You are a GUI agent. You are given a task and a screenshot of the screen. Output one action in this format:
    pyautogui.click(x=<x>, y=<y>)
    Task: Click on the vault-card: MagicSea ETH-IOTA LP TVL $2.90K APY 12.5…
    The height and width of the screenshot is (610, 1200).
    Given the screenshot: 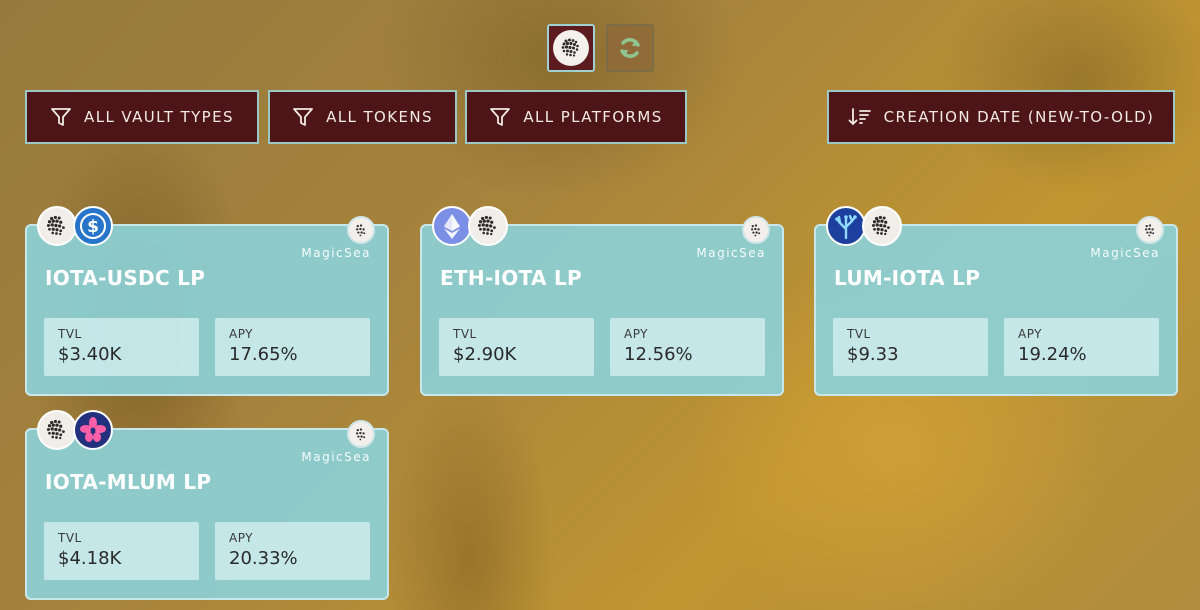 What is the action you would take?
    pyautogui.click(x=602, y=301)
    